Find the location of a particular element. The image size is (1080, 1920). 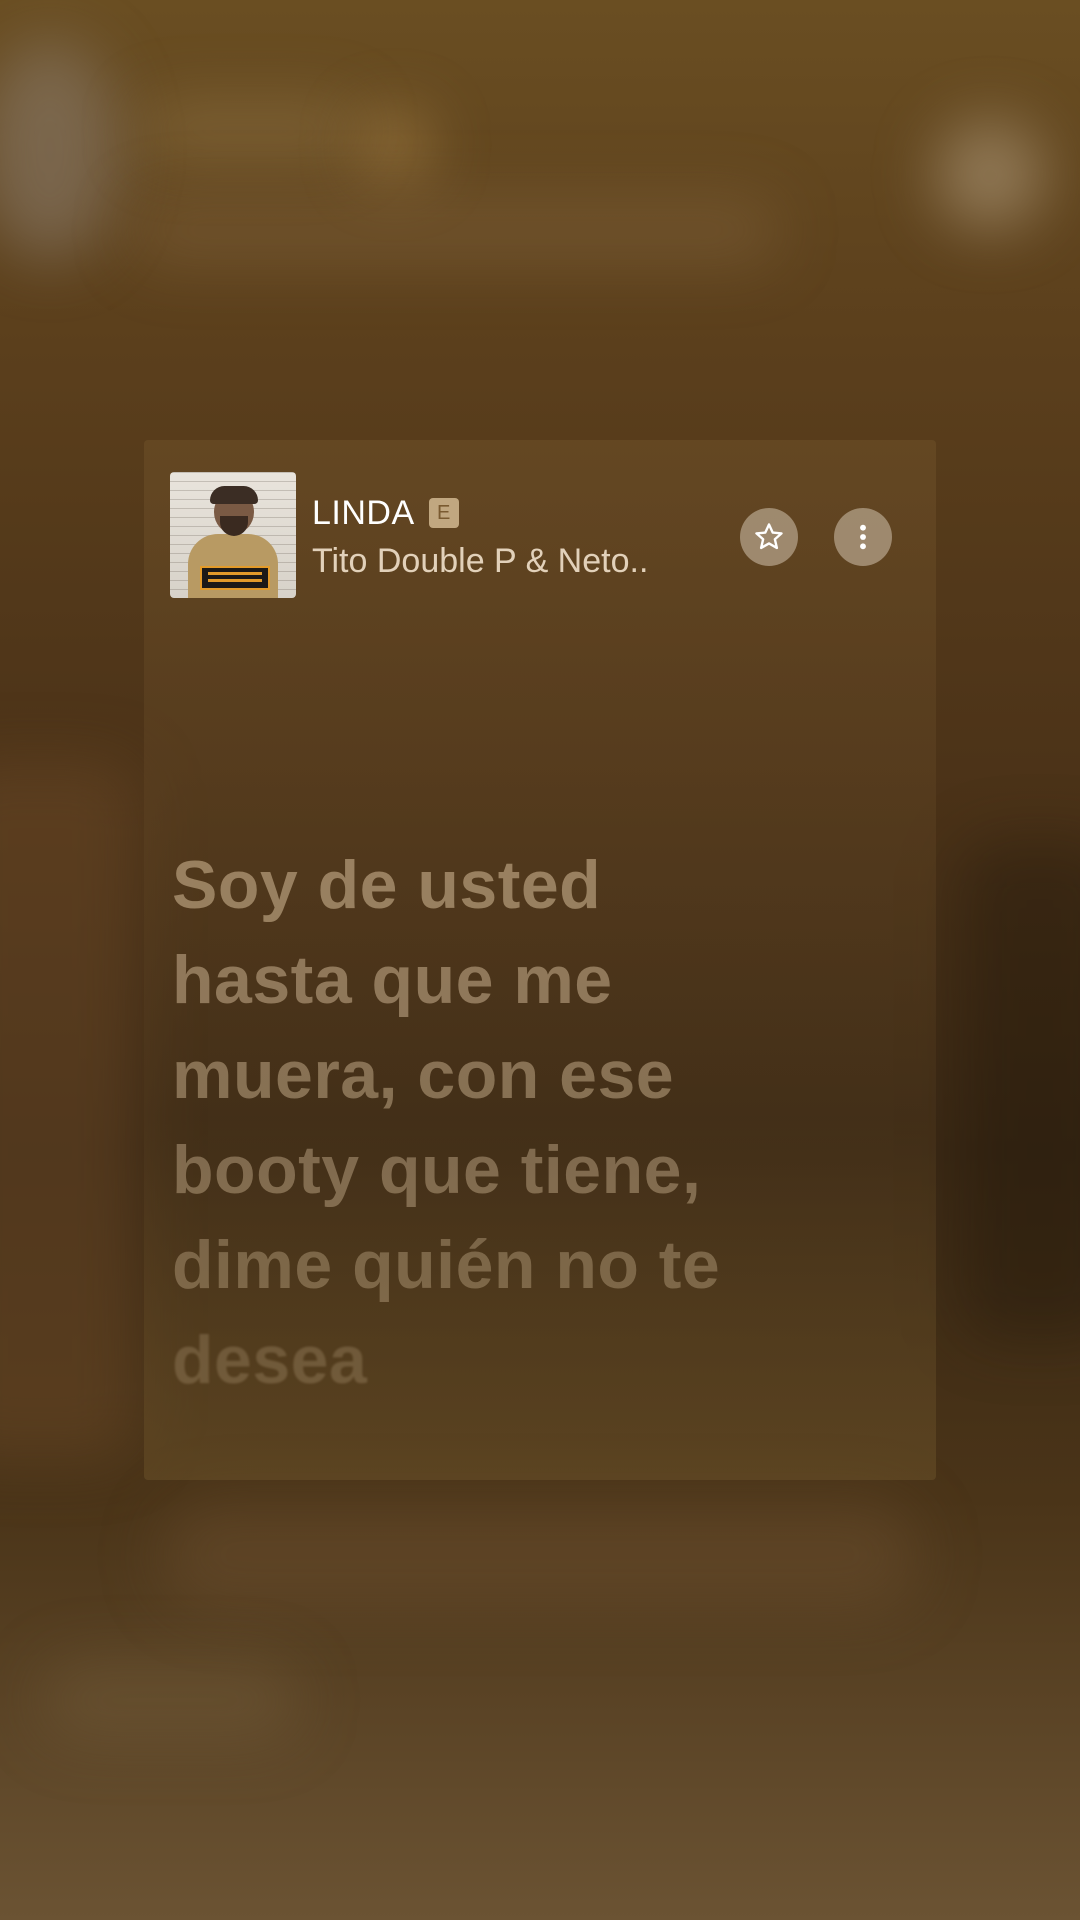

explicit-badge: E is located at coordinates (443, 513).